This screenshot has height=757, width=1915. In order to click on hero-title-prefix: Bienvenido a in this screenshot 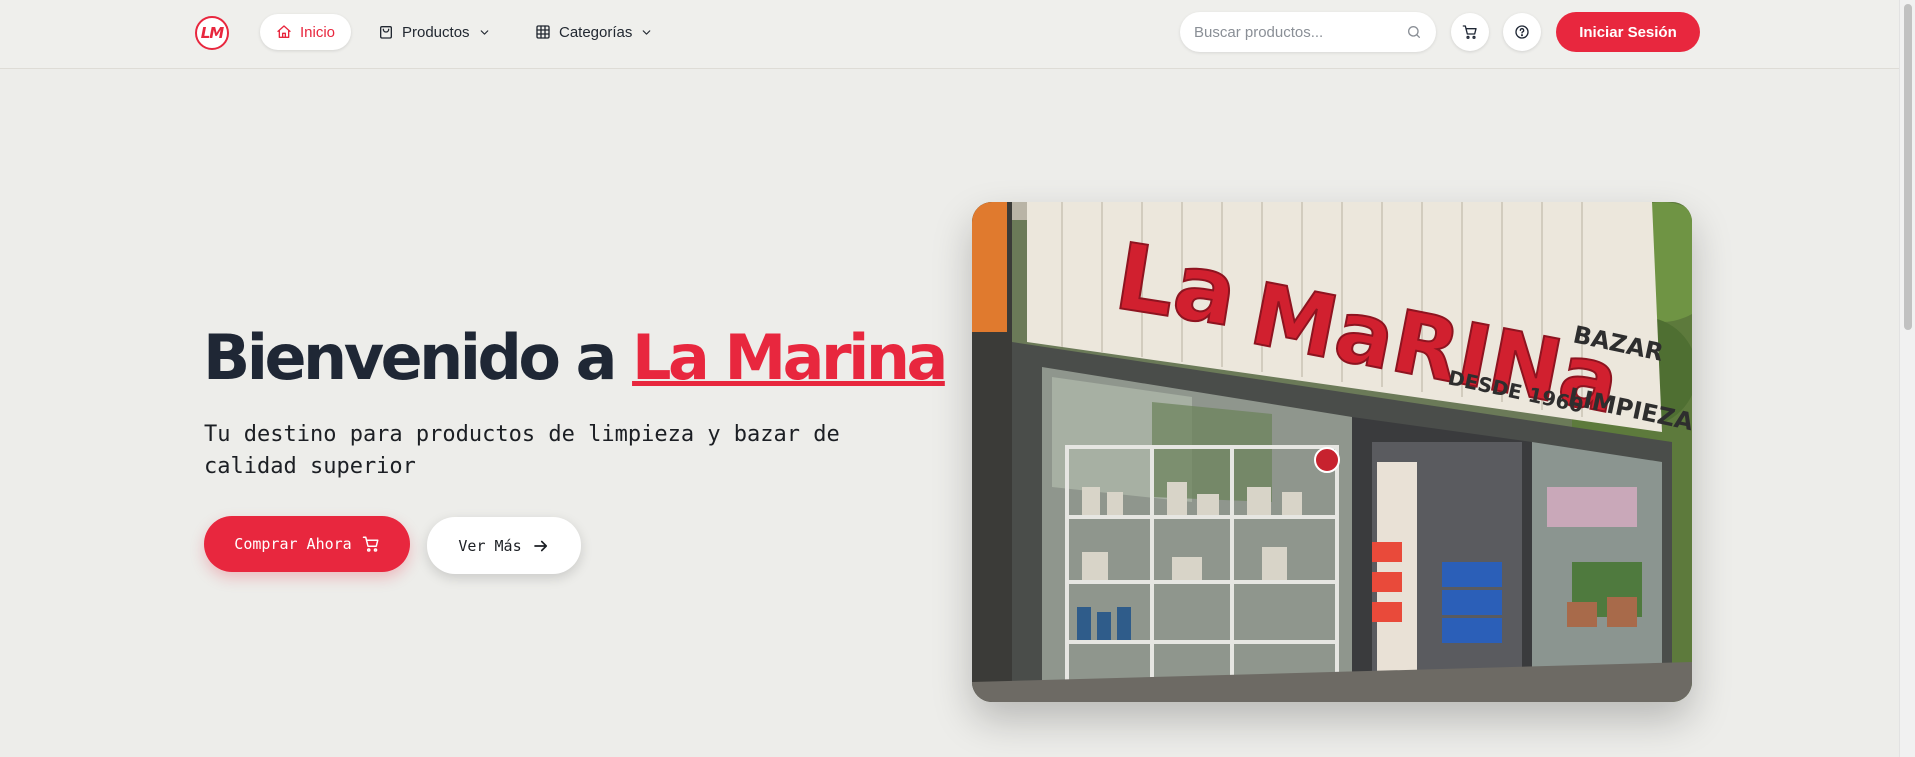, I will do `click(418, 357)`.